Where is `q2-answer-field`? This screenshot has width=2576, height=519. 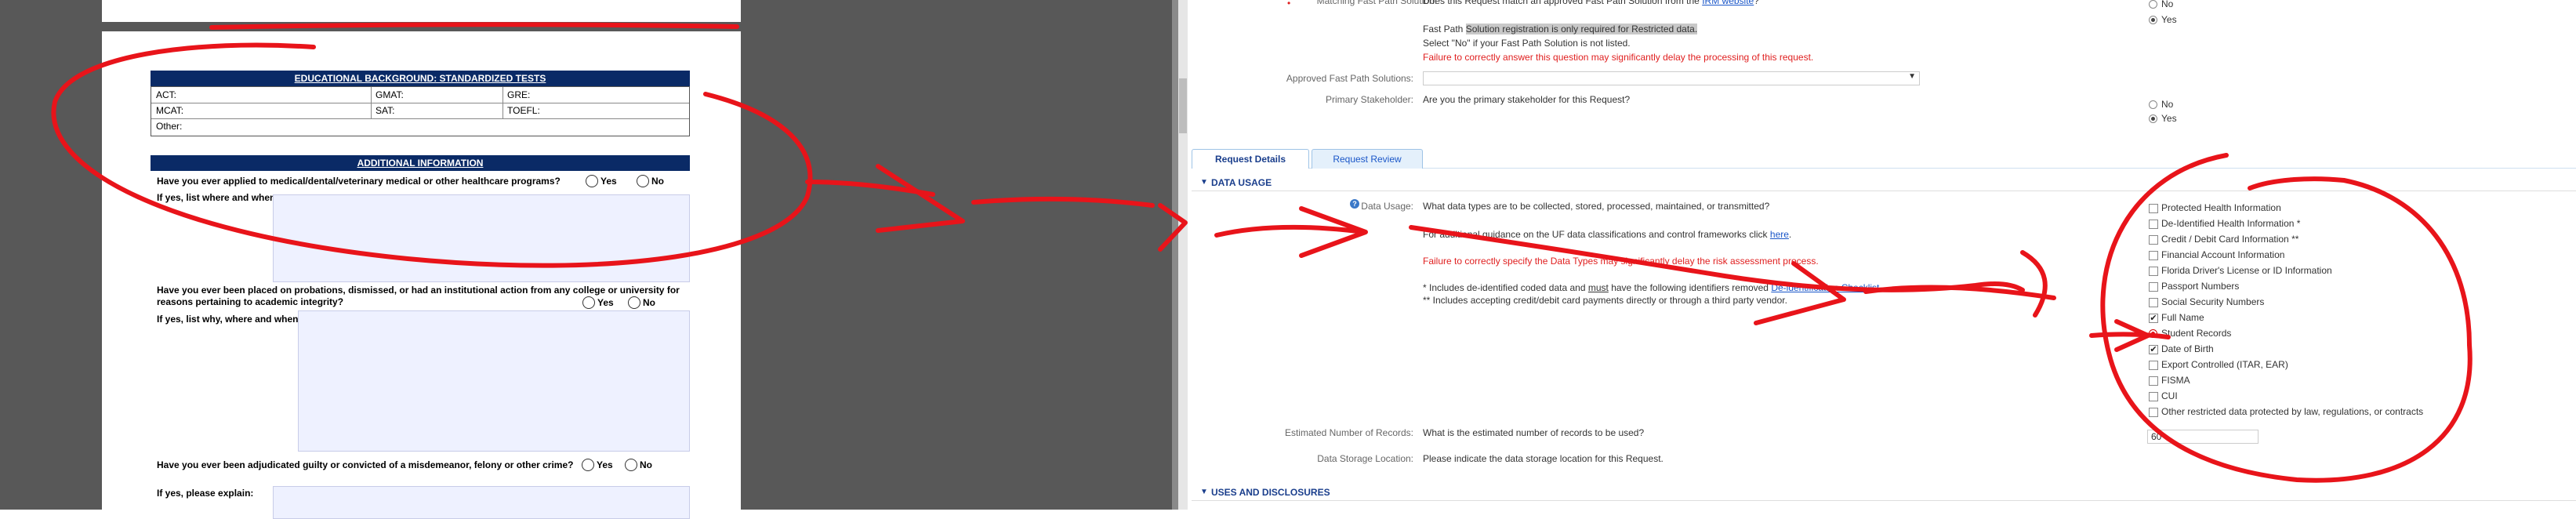
q2-answer-field is located at coordinates (494, 381).